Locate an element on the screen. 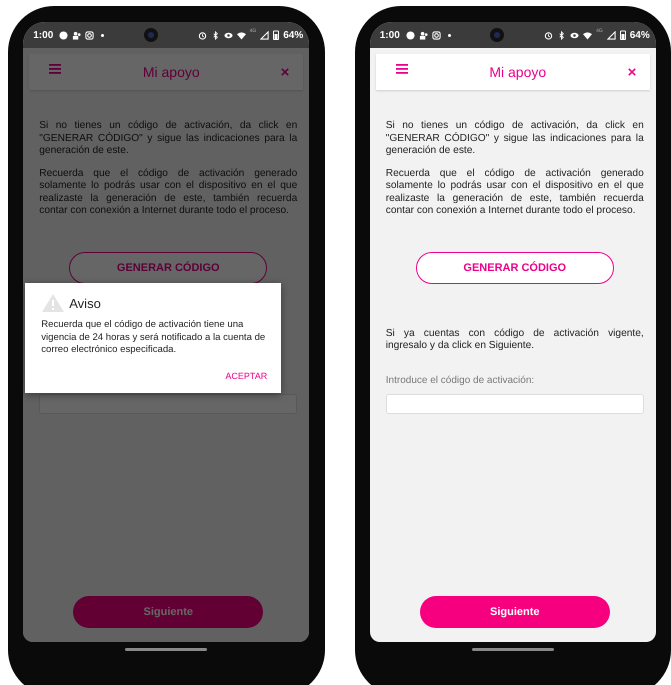  dialog-message: Recuerda que el código de activación tiene una vigencia de 24 horas y será notificado a la cuenta de correo electrónico especificada. is located at coordinates (153, 337).